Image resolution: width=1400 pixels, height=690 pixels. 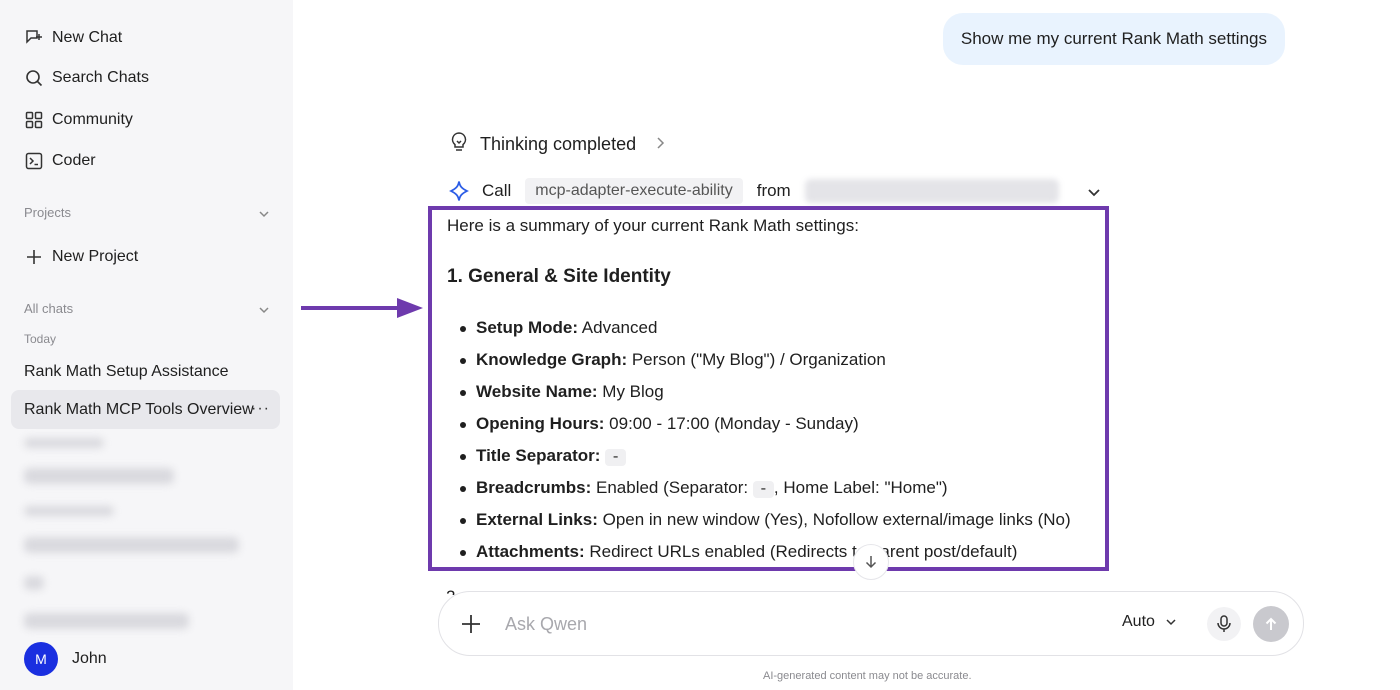 What do you see at coordinates (773, 190) in the screenshot?
I see `from-label: from` at bounding box center [773, 190].